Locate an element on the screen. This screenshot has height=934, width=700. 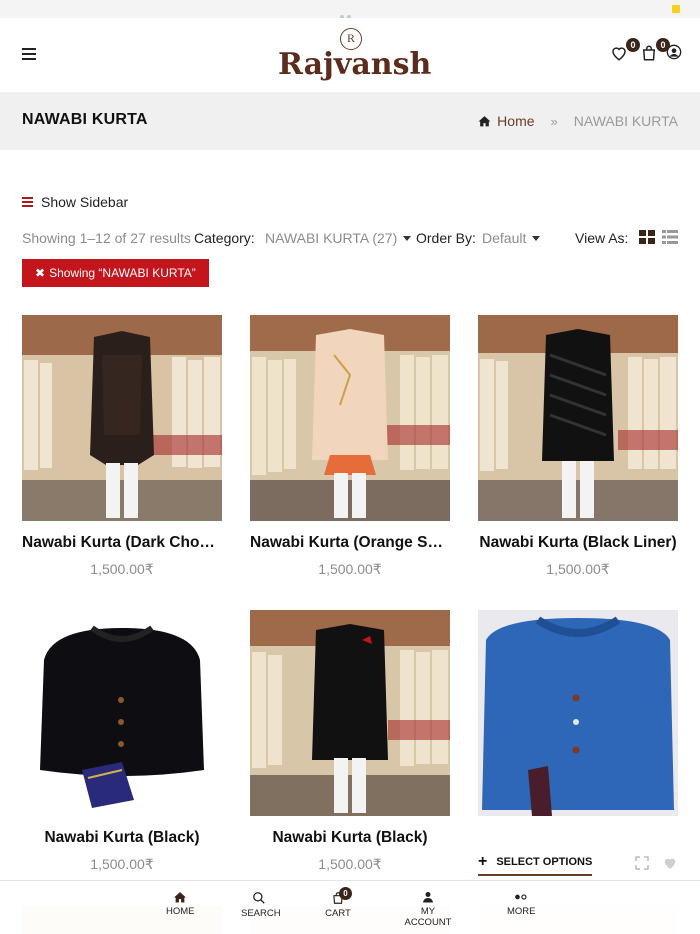
select-options-button: + SELECT OPTIONS is located at coordinates (535, 864).